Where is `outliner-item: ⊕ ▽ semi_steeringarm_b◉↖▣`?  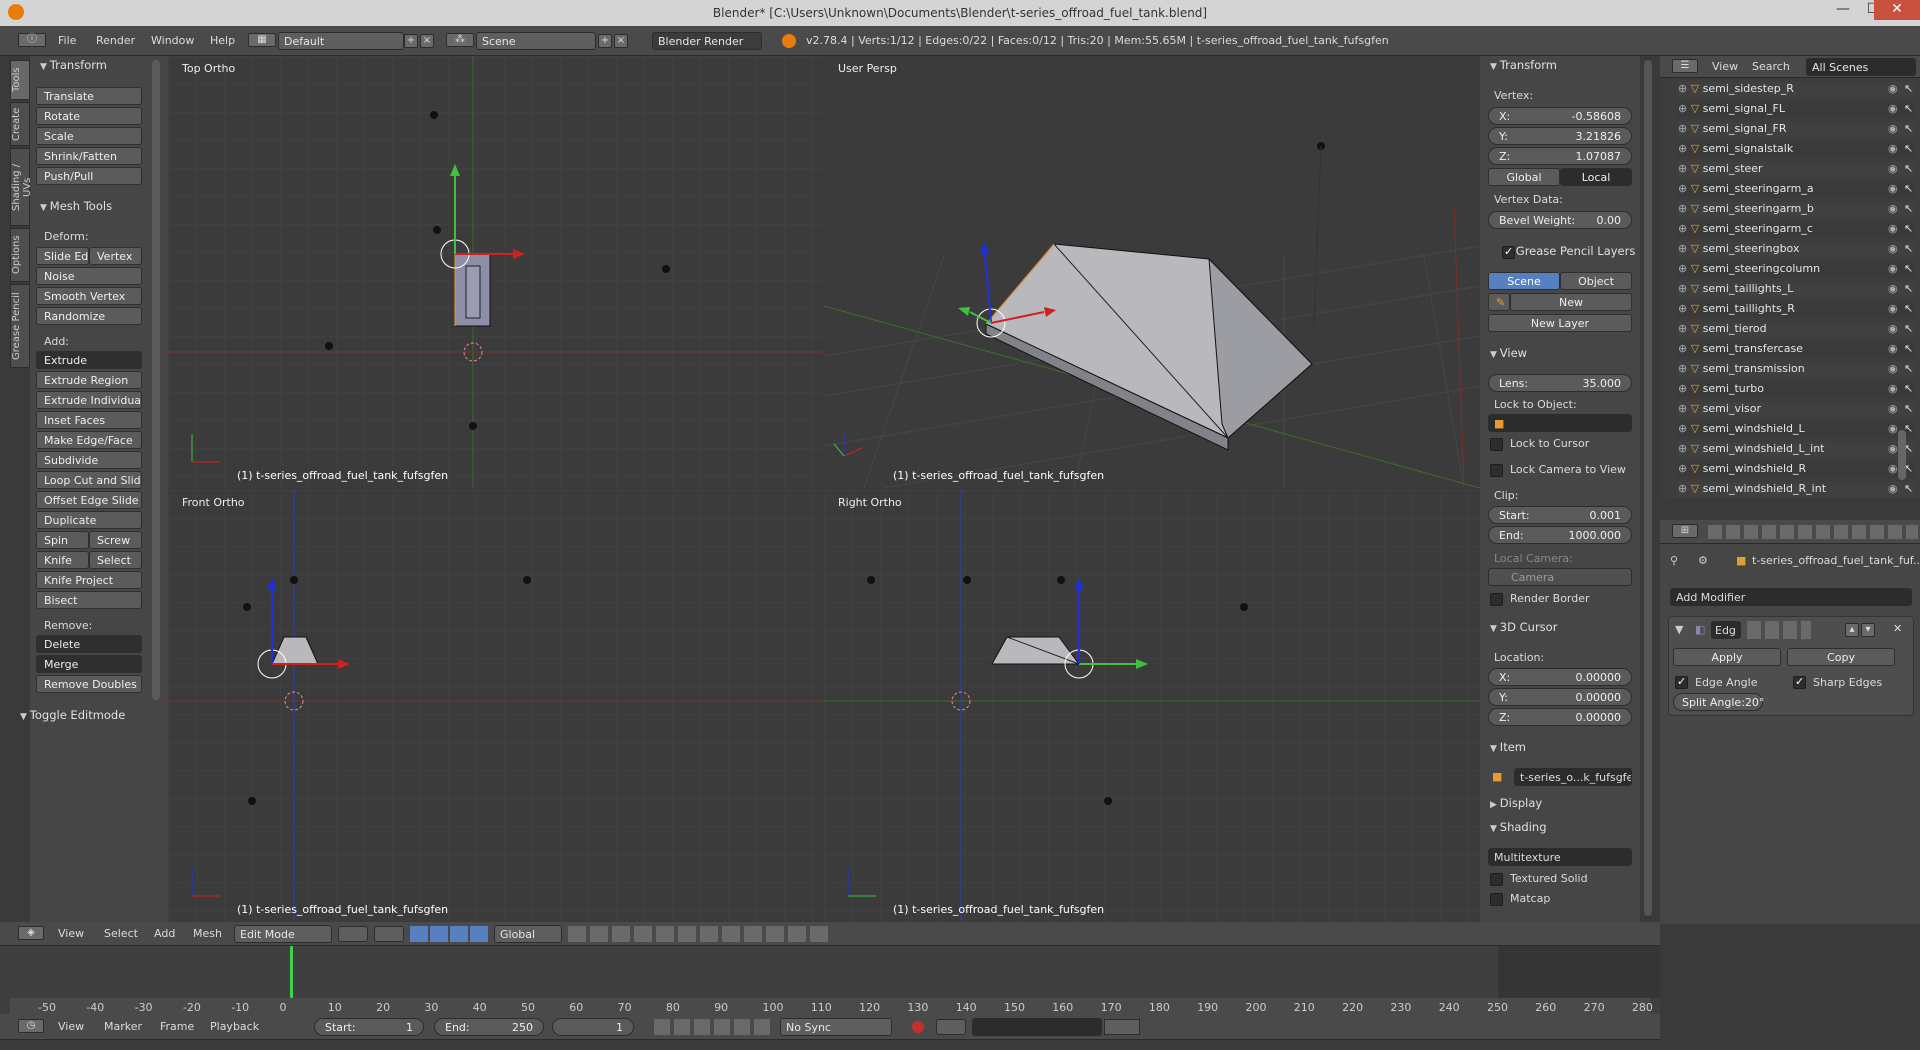
outliner-item: ⊕ ▽ semi_steeringarm_b◉↖▣ is located at coordinates (1796, 210).